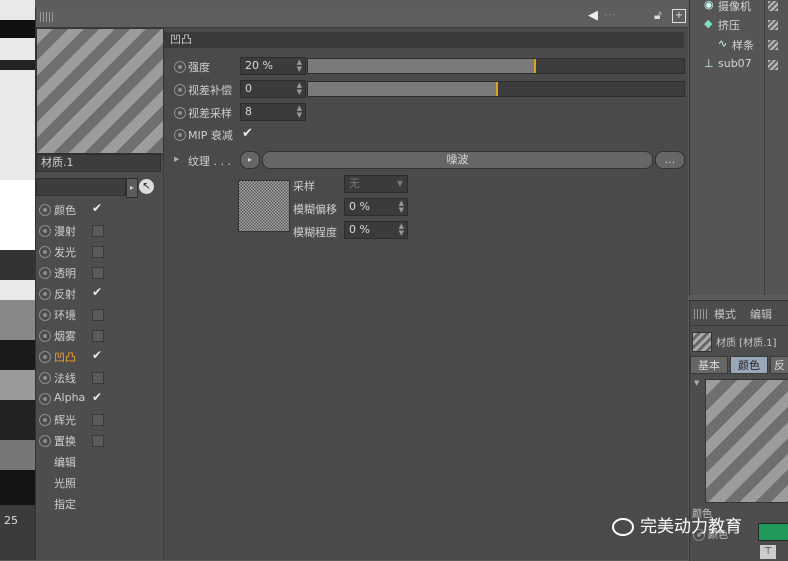 This screenshot has width=788, height=561. I want to click on channel-row: 透明, so click(99, 273).